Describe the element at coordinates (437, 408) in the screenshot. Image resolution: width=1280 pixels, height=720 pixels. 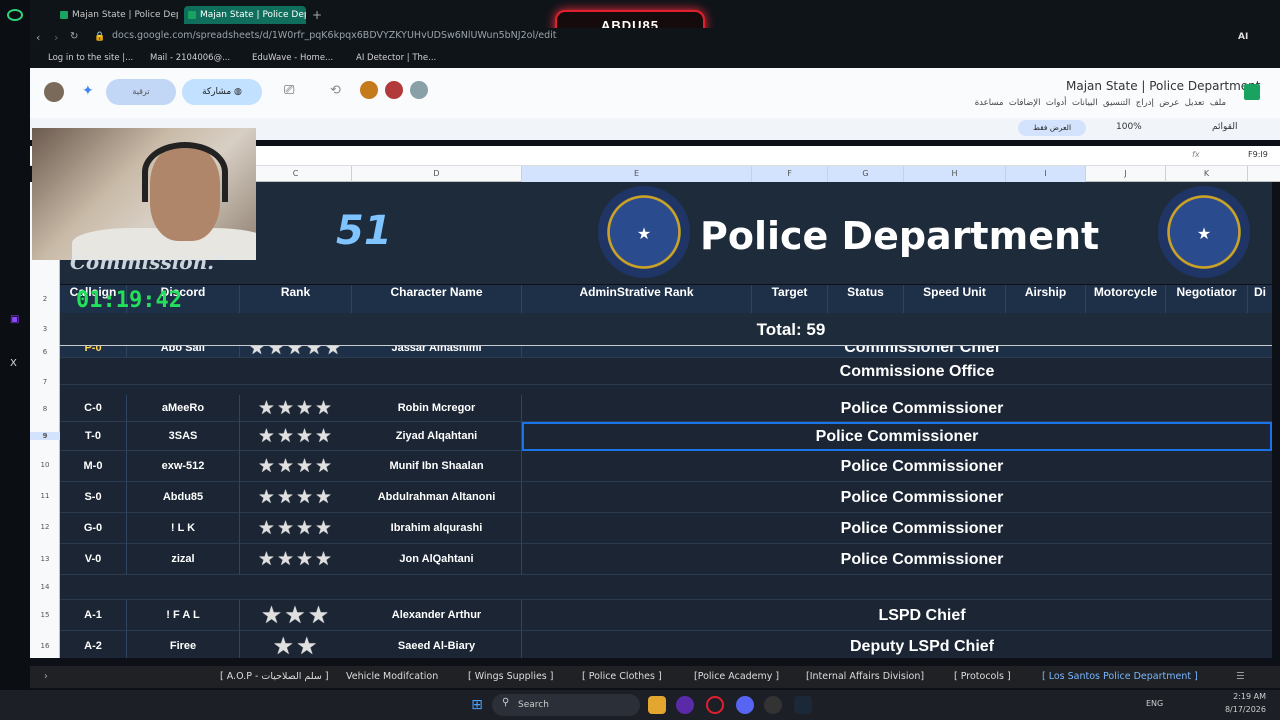
I see `character-cell: Robin Mcregor` at that location.